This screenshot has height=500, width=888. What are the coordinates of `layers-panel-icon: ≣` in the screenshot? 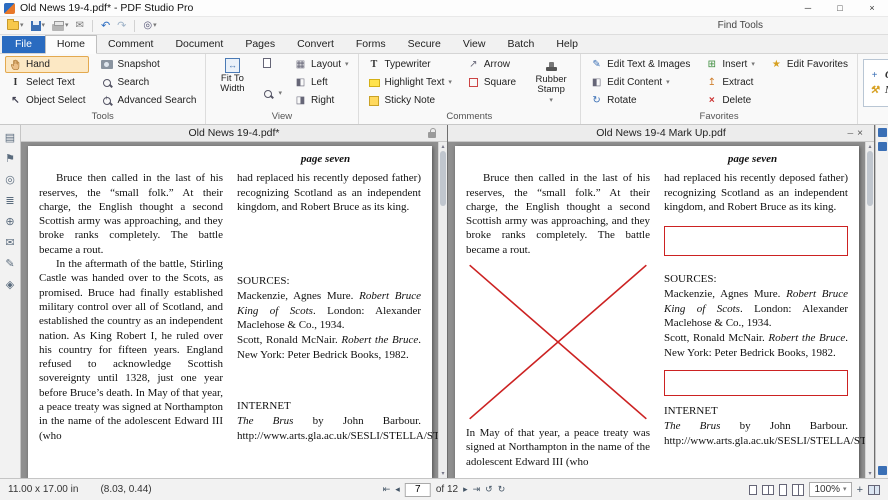 It's located at (10, 200).